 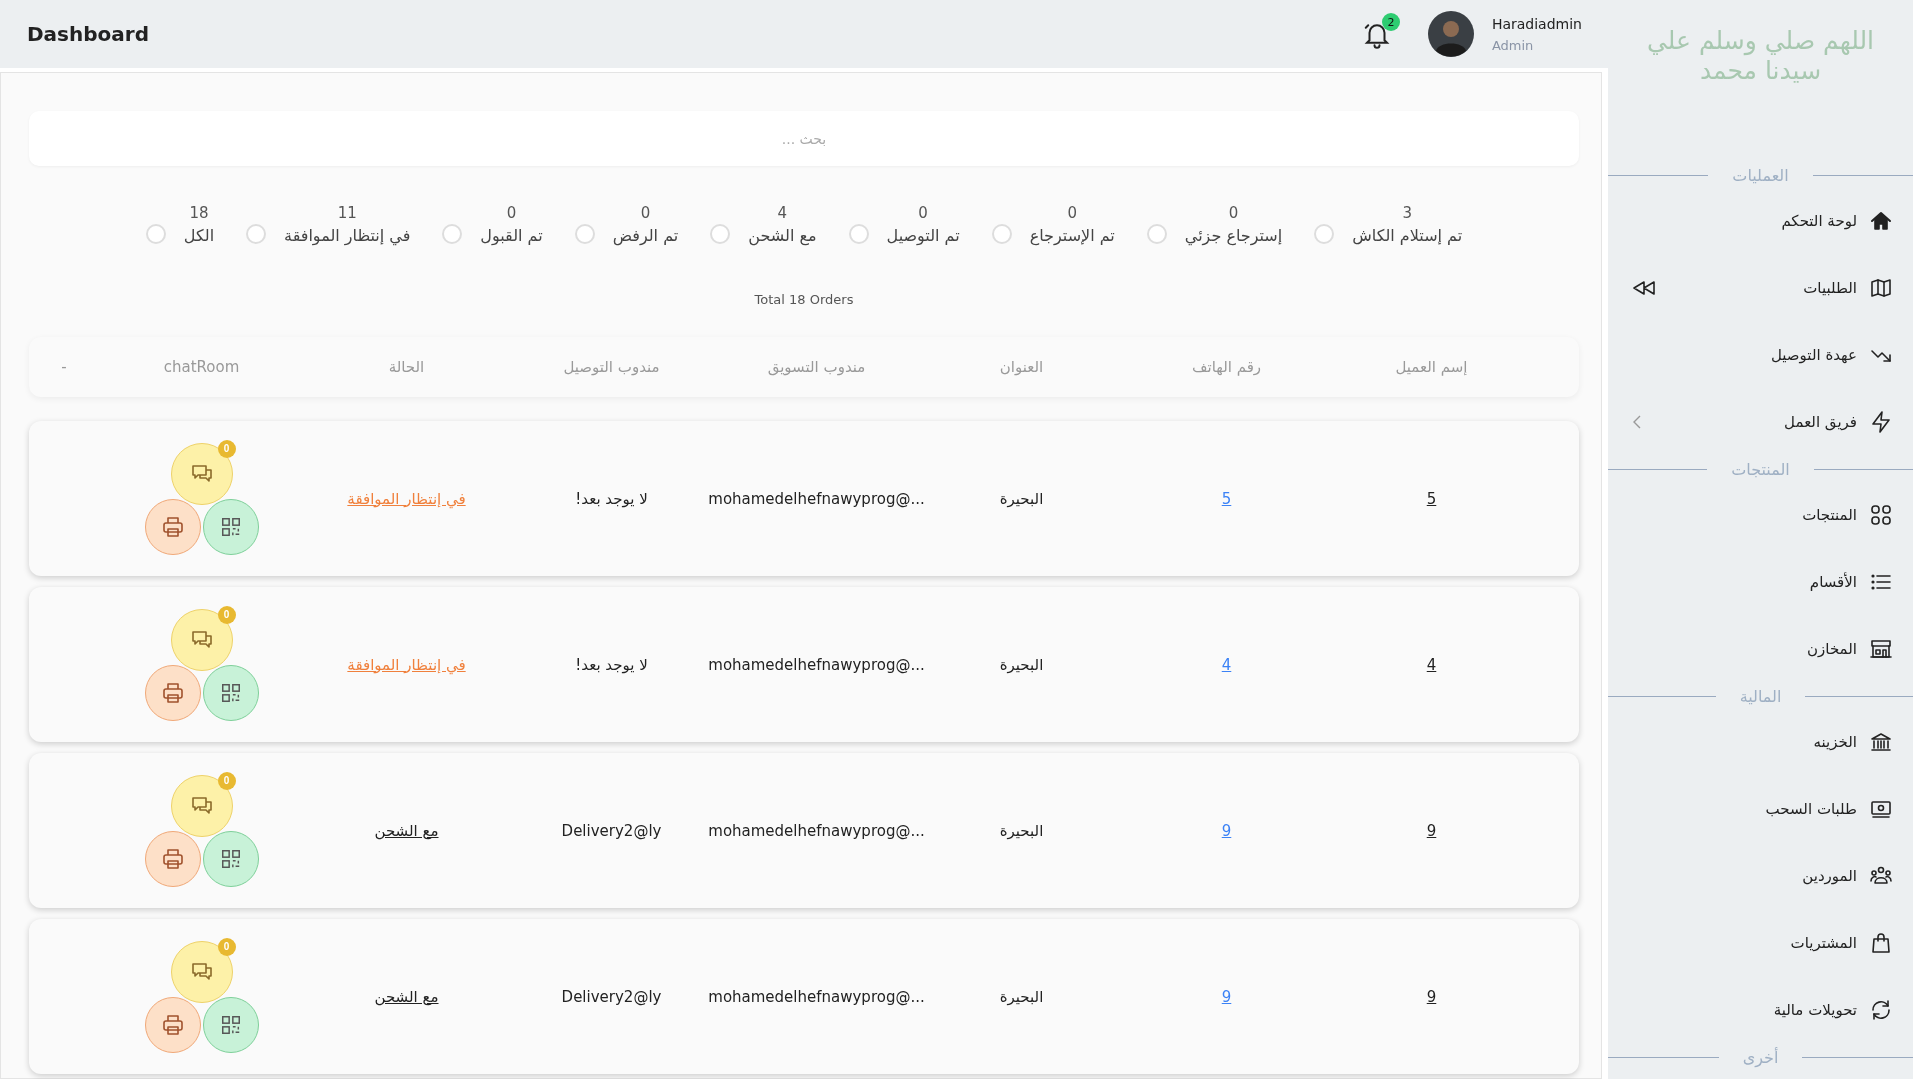 I want to click on sidebar-item: المخازن, so click(x=1832, y=648).